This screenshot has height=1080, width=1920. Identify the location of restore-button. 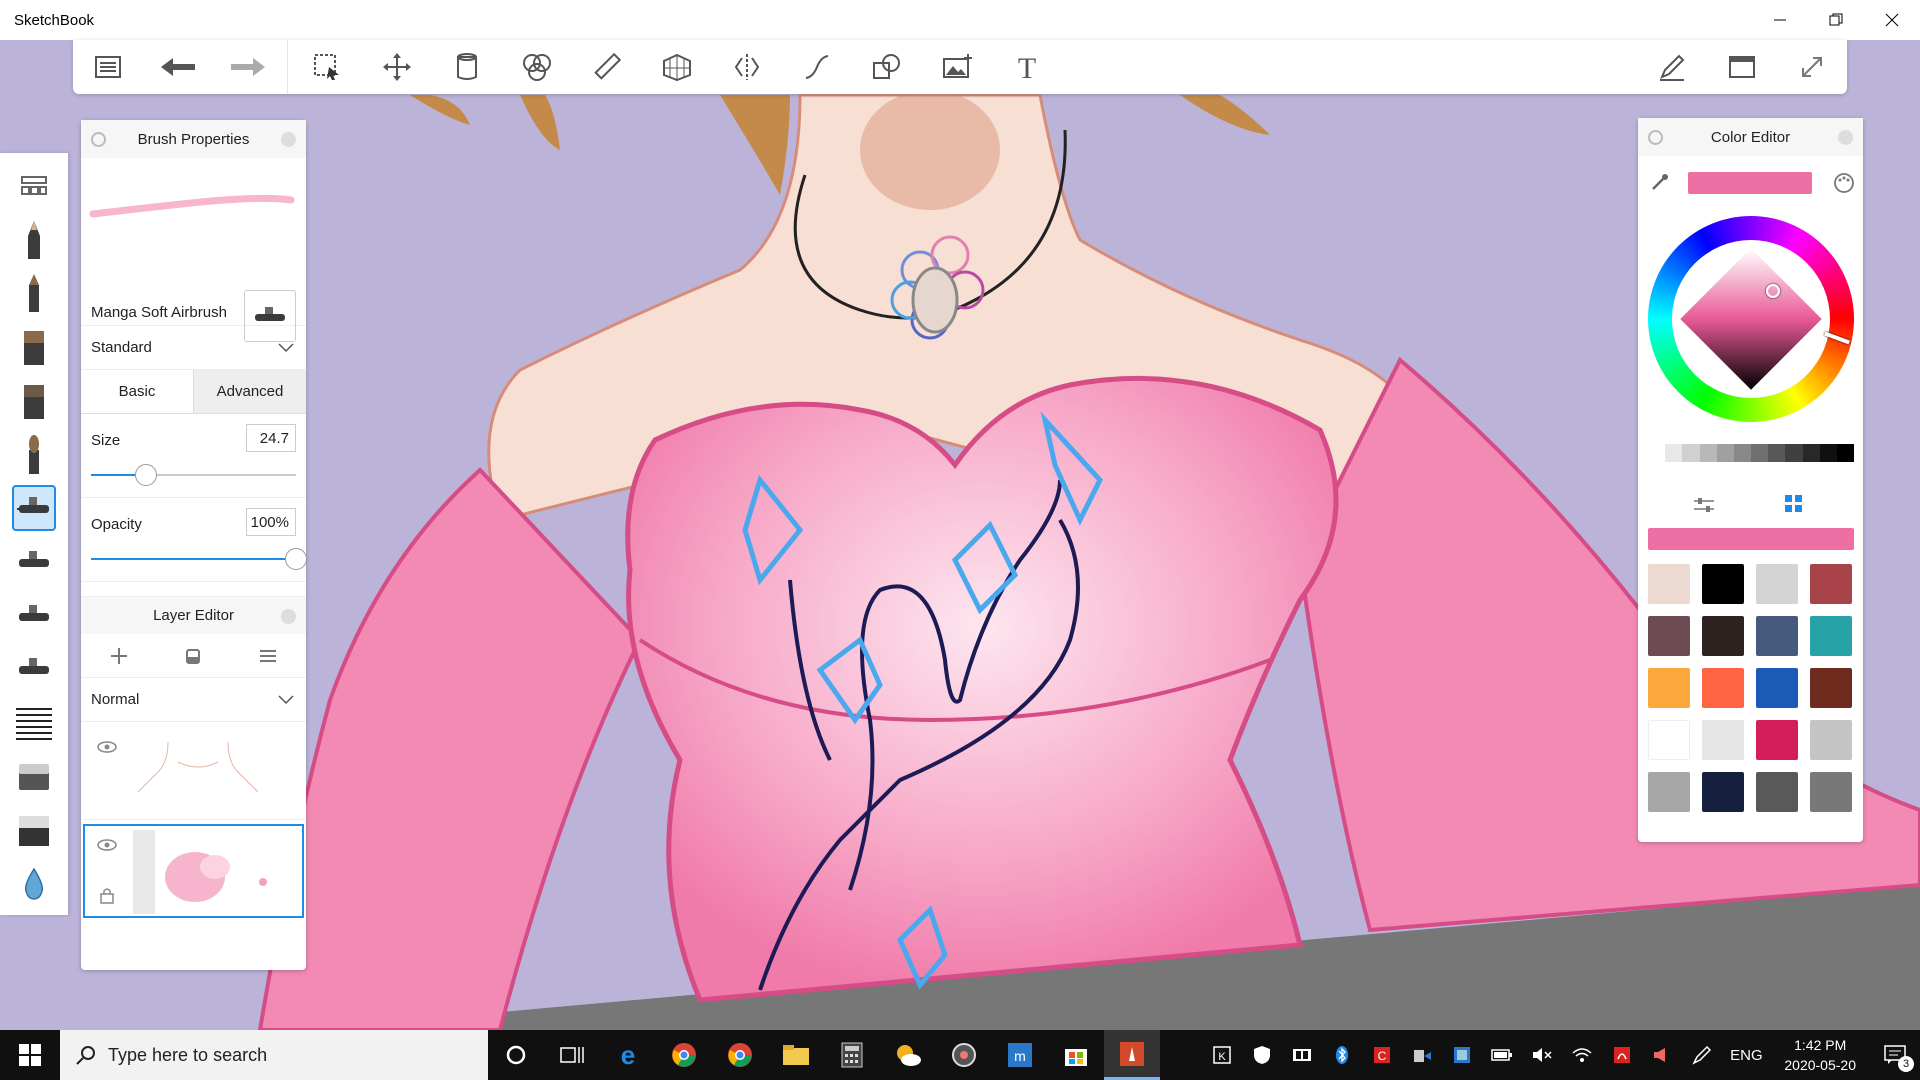
(1836, 20).